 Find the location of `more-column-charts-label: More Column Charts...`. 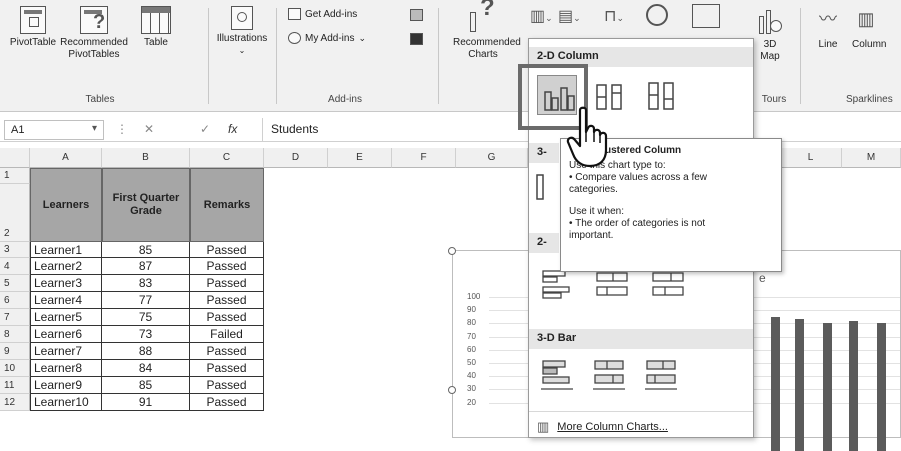

more-column-charts-label: More Column Charts... is located at coordinates (612, 427).